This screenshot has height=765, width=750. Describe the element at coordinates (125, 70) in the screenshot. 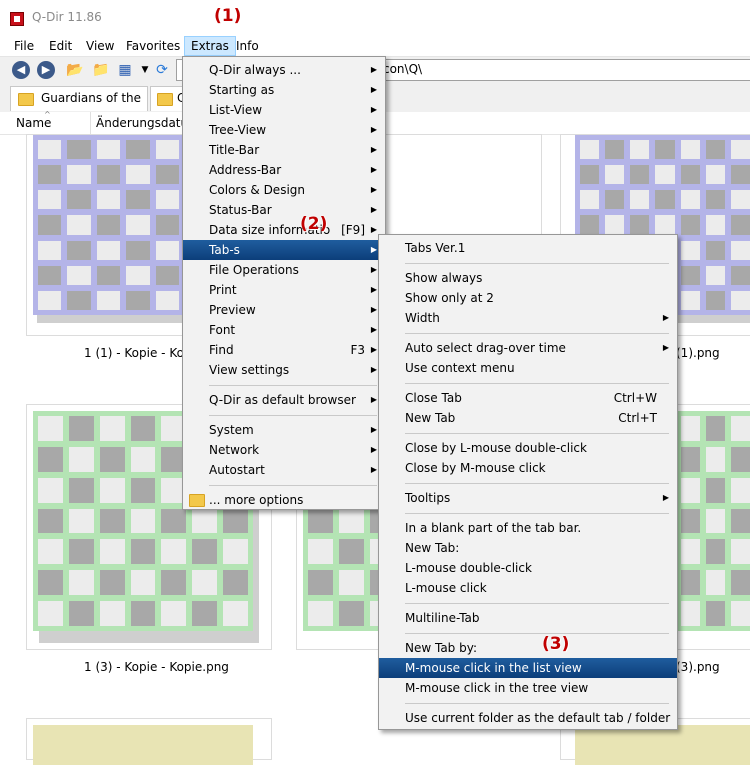

I see `view-mode-icon: ▦` at that location.